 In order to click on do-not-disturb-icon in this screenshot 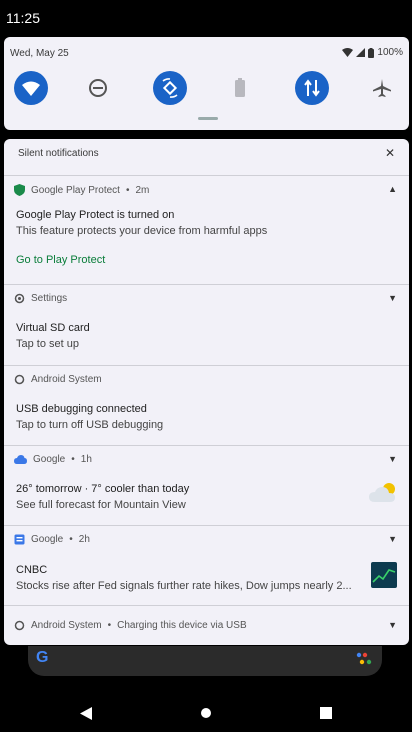, I will do `click(98, 88)`.